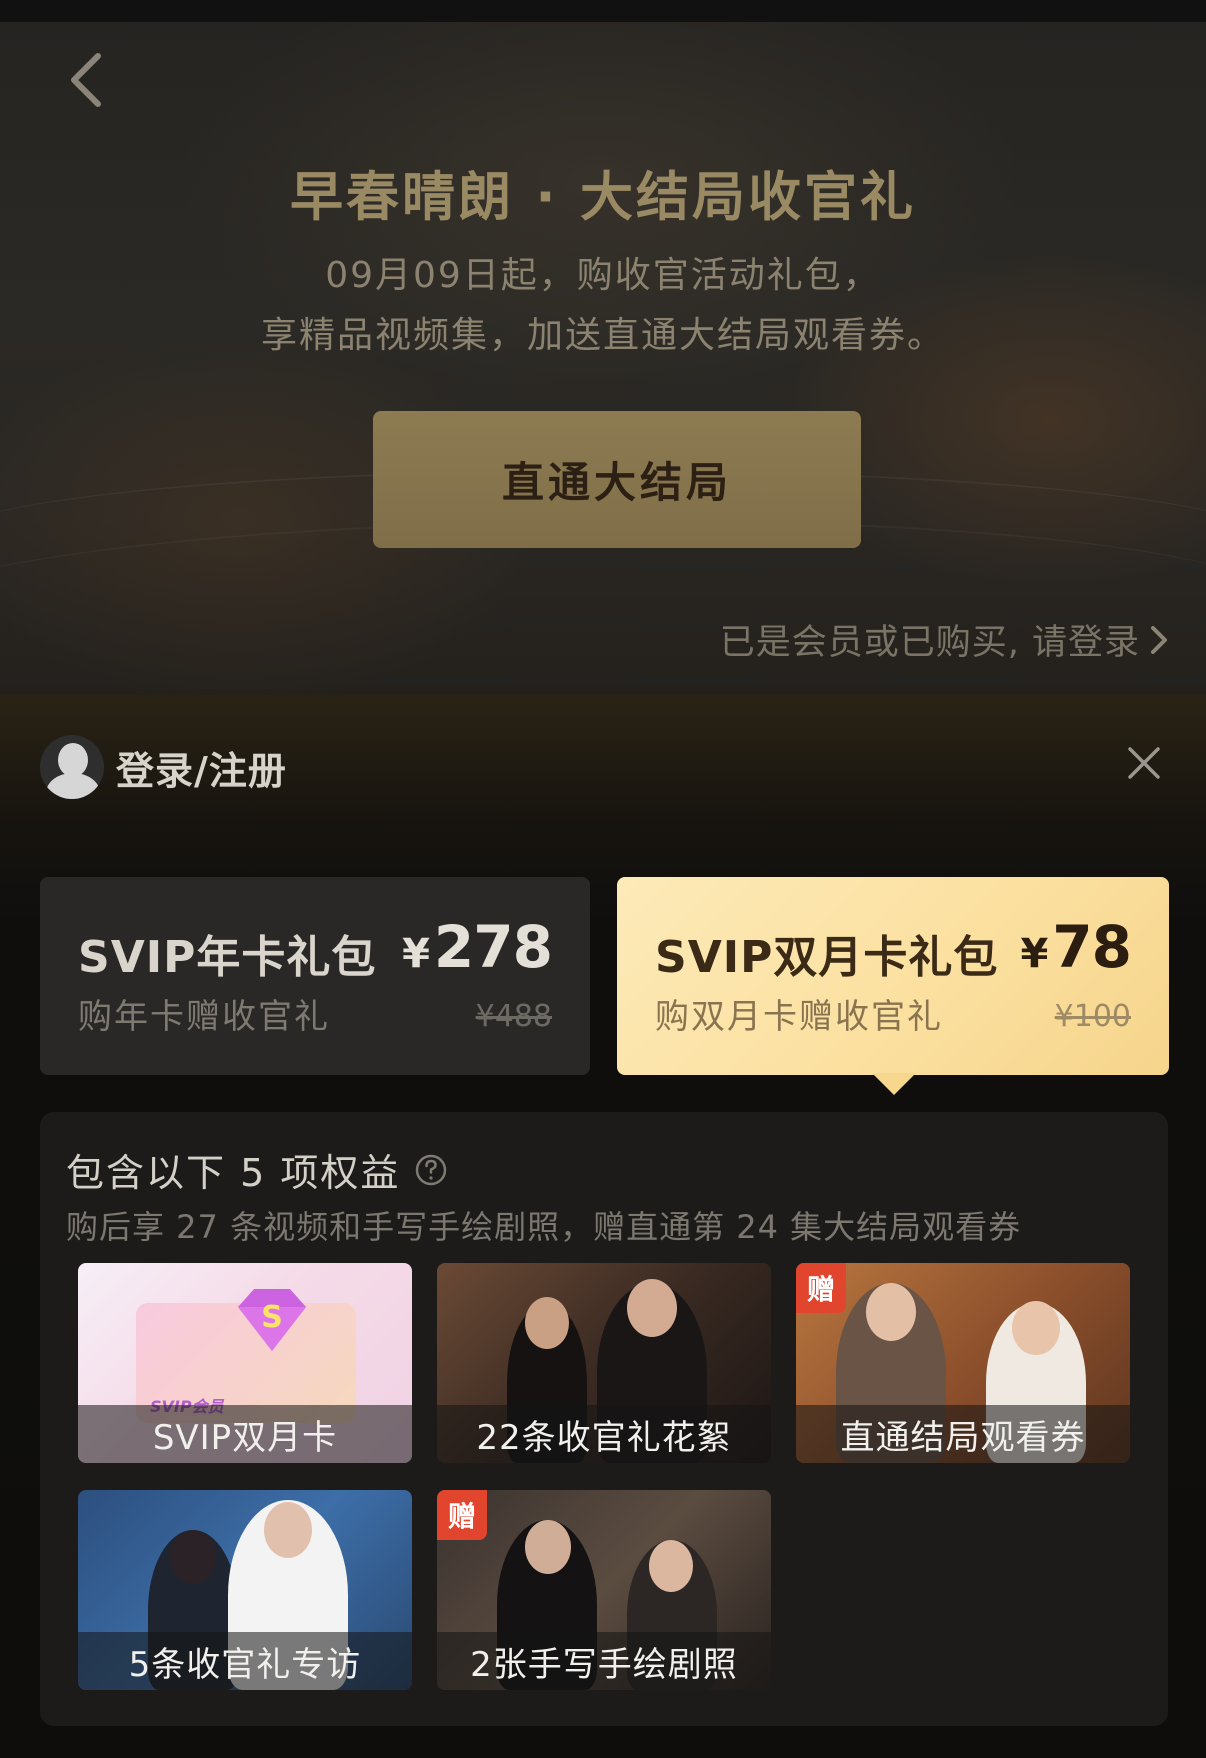 The width and height of the screenshot is (1206, 1758). I want to click on benefits-header: 包含以下 5 项权益, so click(257, 1169).